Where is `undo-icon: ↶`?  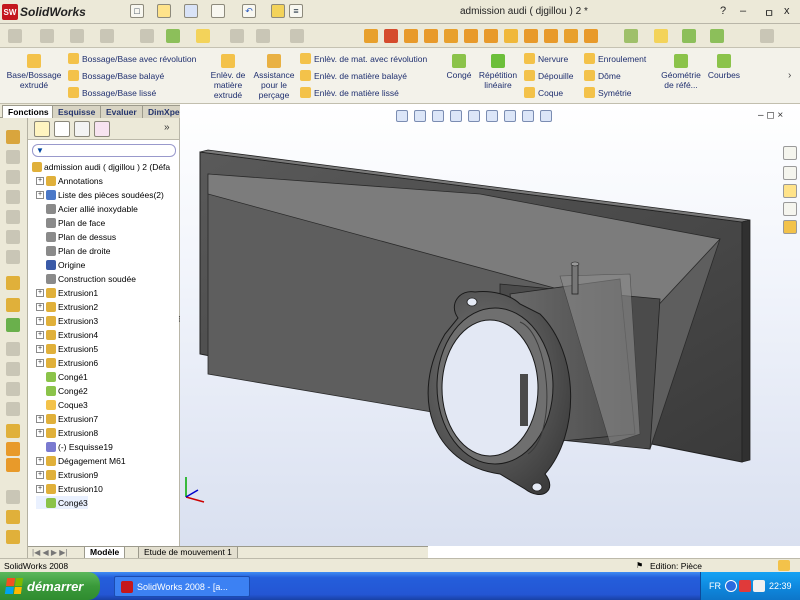
undo-icon: ↶ is located at coordinates (249, 11).